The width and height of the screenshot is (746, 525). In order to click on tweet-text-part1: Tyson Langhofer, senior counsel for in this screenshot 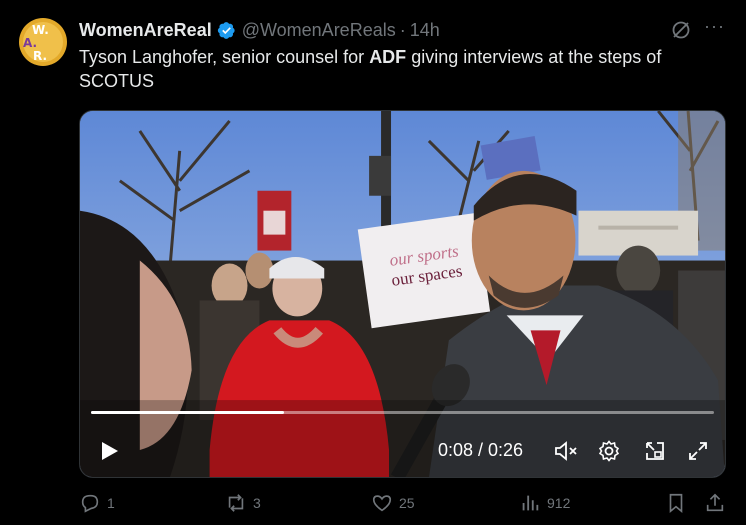, I will do `click(224, 57)`.